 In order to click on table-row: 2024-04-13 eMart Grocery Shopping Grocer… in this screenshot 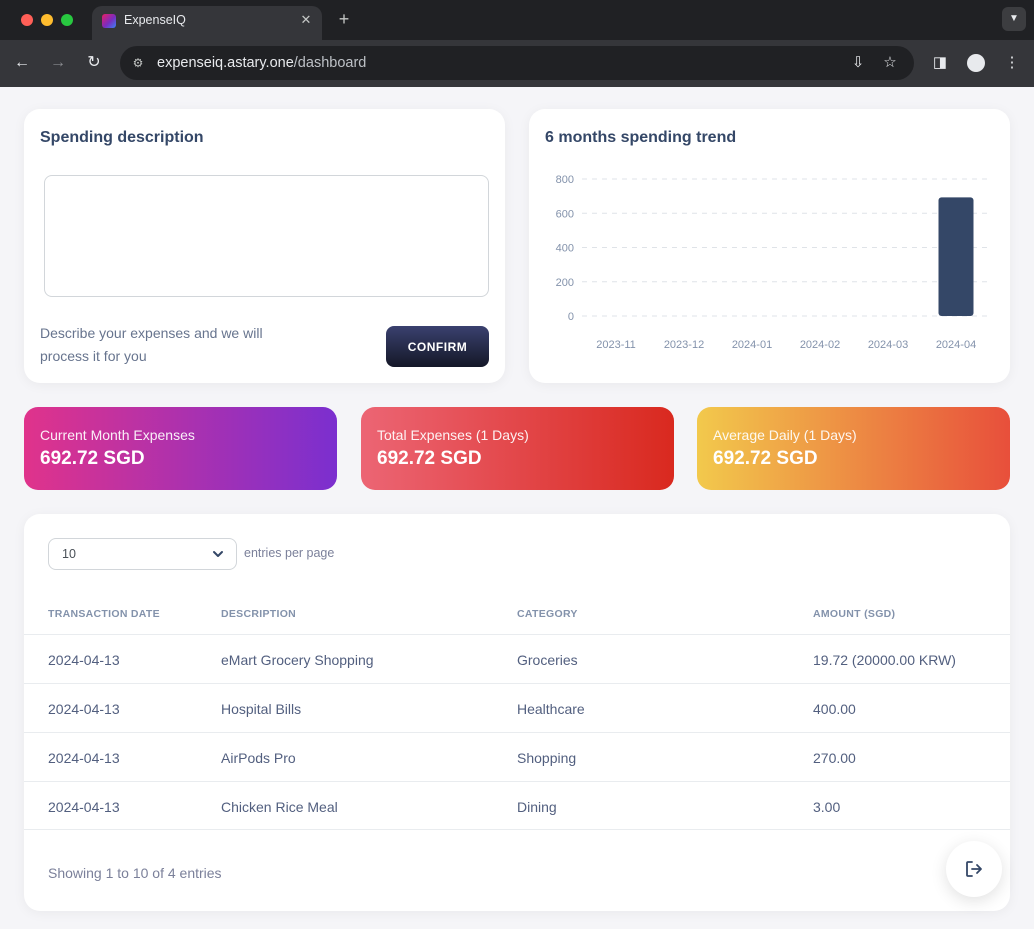, I will do `click(517, 658)`.